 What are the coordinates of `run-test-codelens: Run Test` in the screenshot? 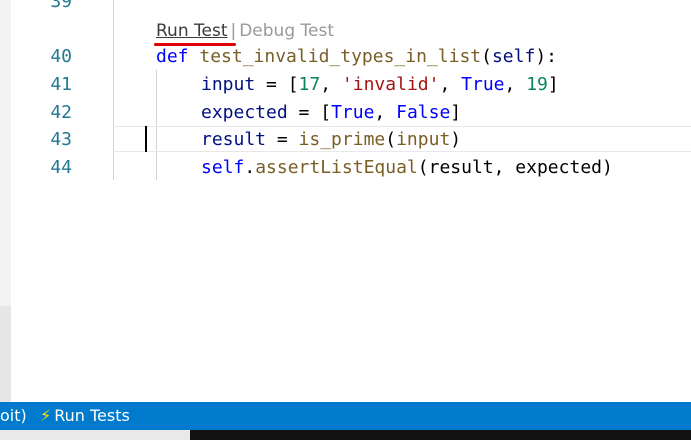 It's located at (191, 31).